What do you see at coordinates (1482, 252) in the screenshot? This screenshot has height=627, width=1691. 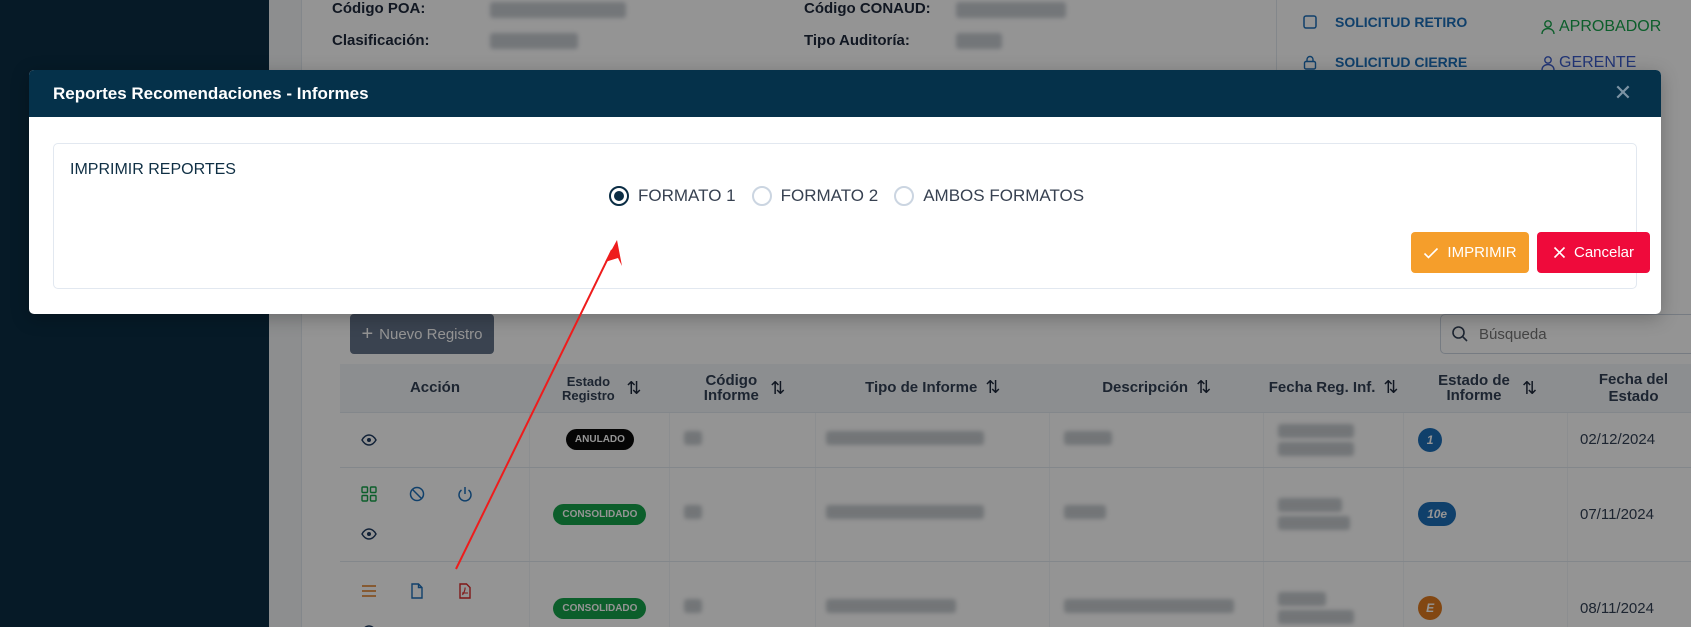 I see `print-button-label: IMPRIMIR` at bounding box center [1482, 252].